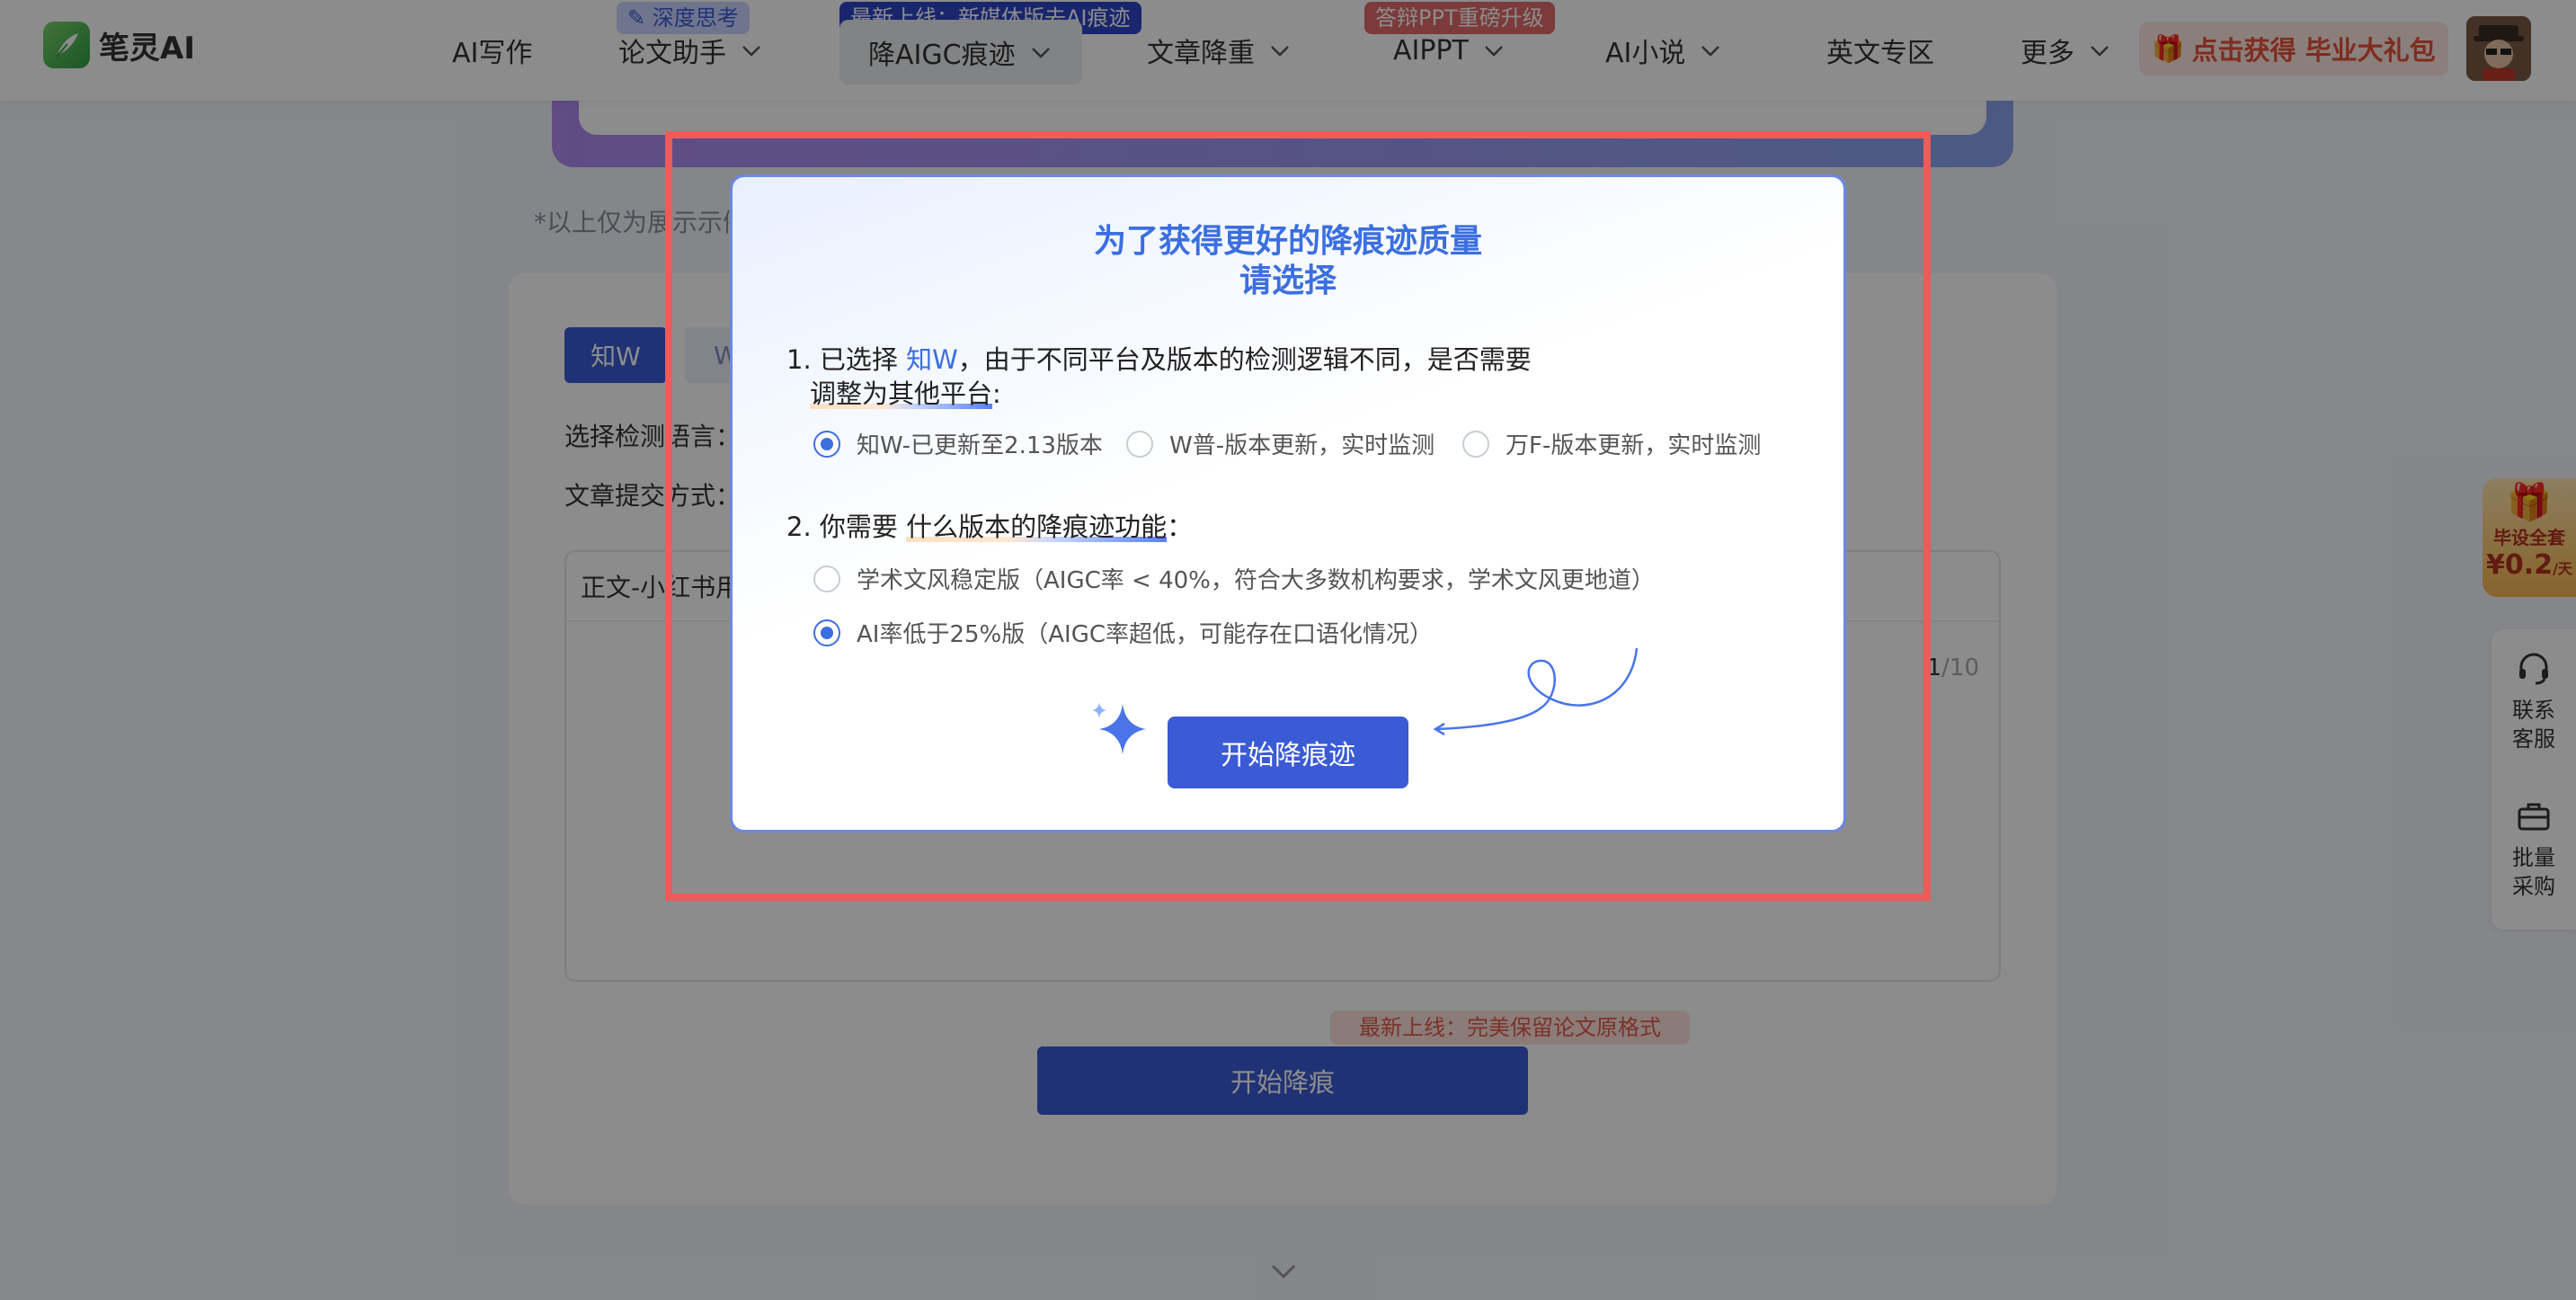  I want to click on arrow-swirl-icon, so click(1536, 691).